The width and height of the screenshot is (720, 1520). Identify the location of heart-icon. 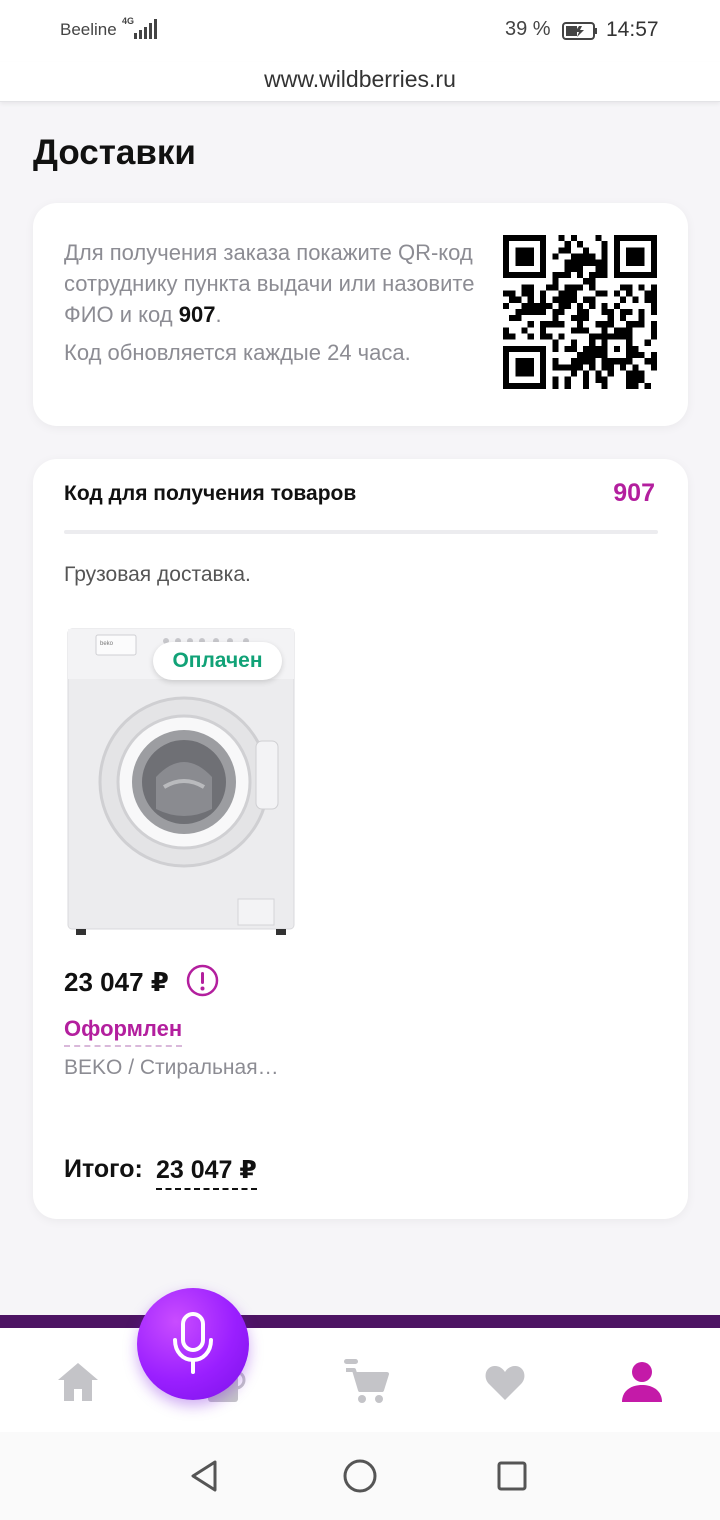
(505, 1382).